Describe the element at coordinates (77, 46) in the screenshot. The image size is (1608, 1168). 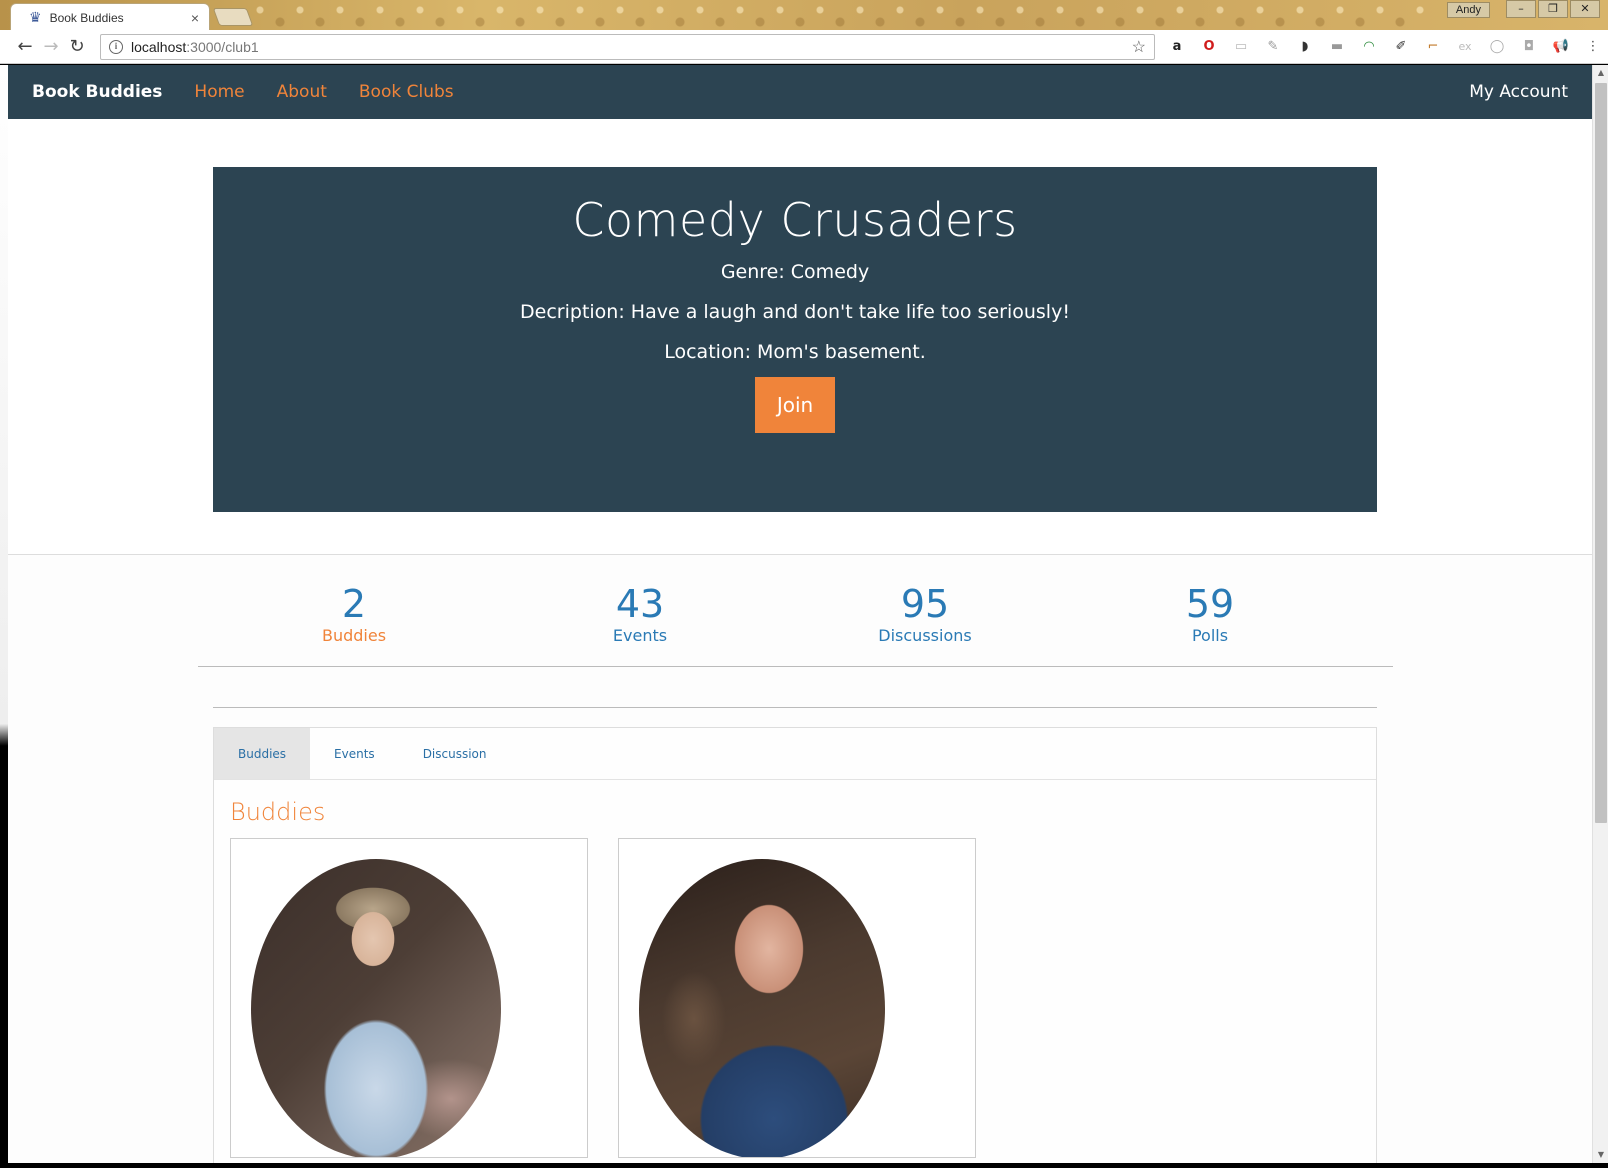
I see `reload-icon: ↻` at that location.